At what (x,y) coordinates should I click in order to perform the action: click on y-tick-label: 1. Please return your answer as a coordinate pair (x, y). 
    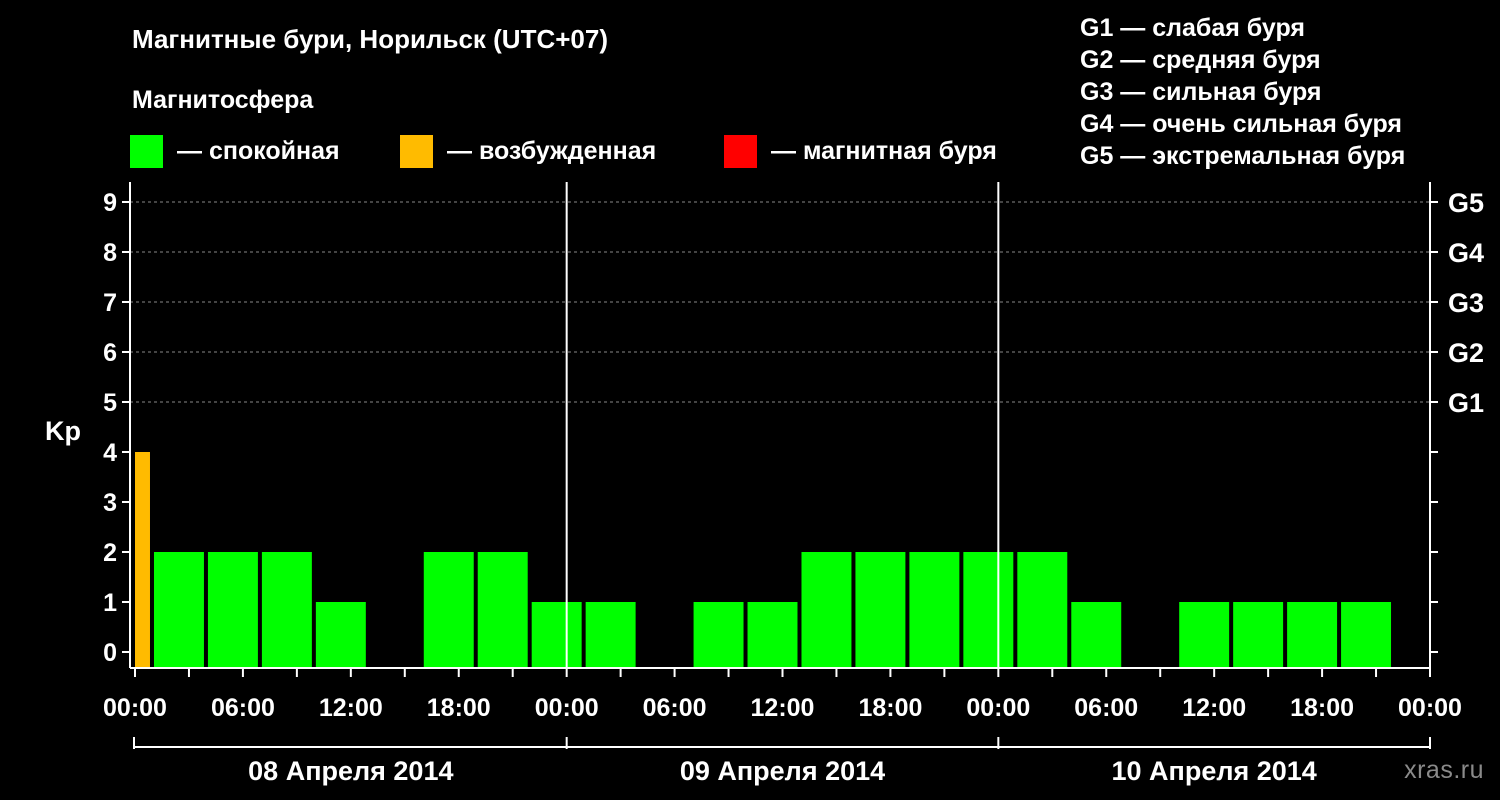
    Looking at the image, I should click on (110, 603).